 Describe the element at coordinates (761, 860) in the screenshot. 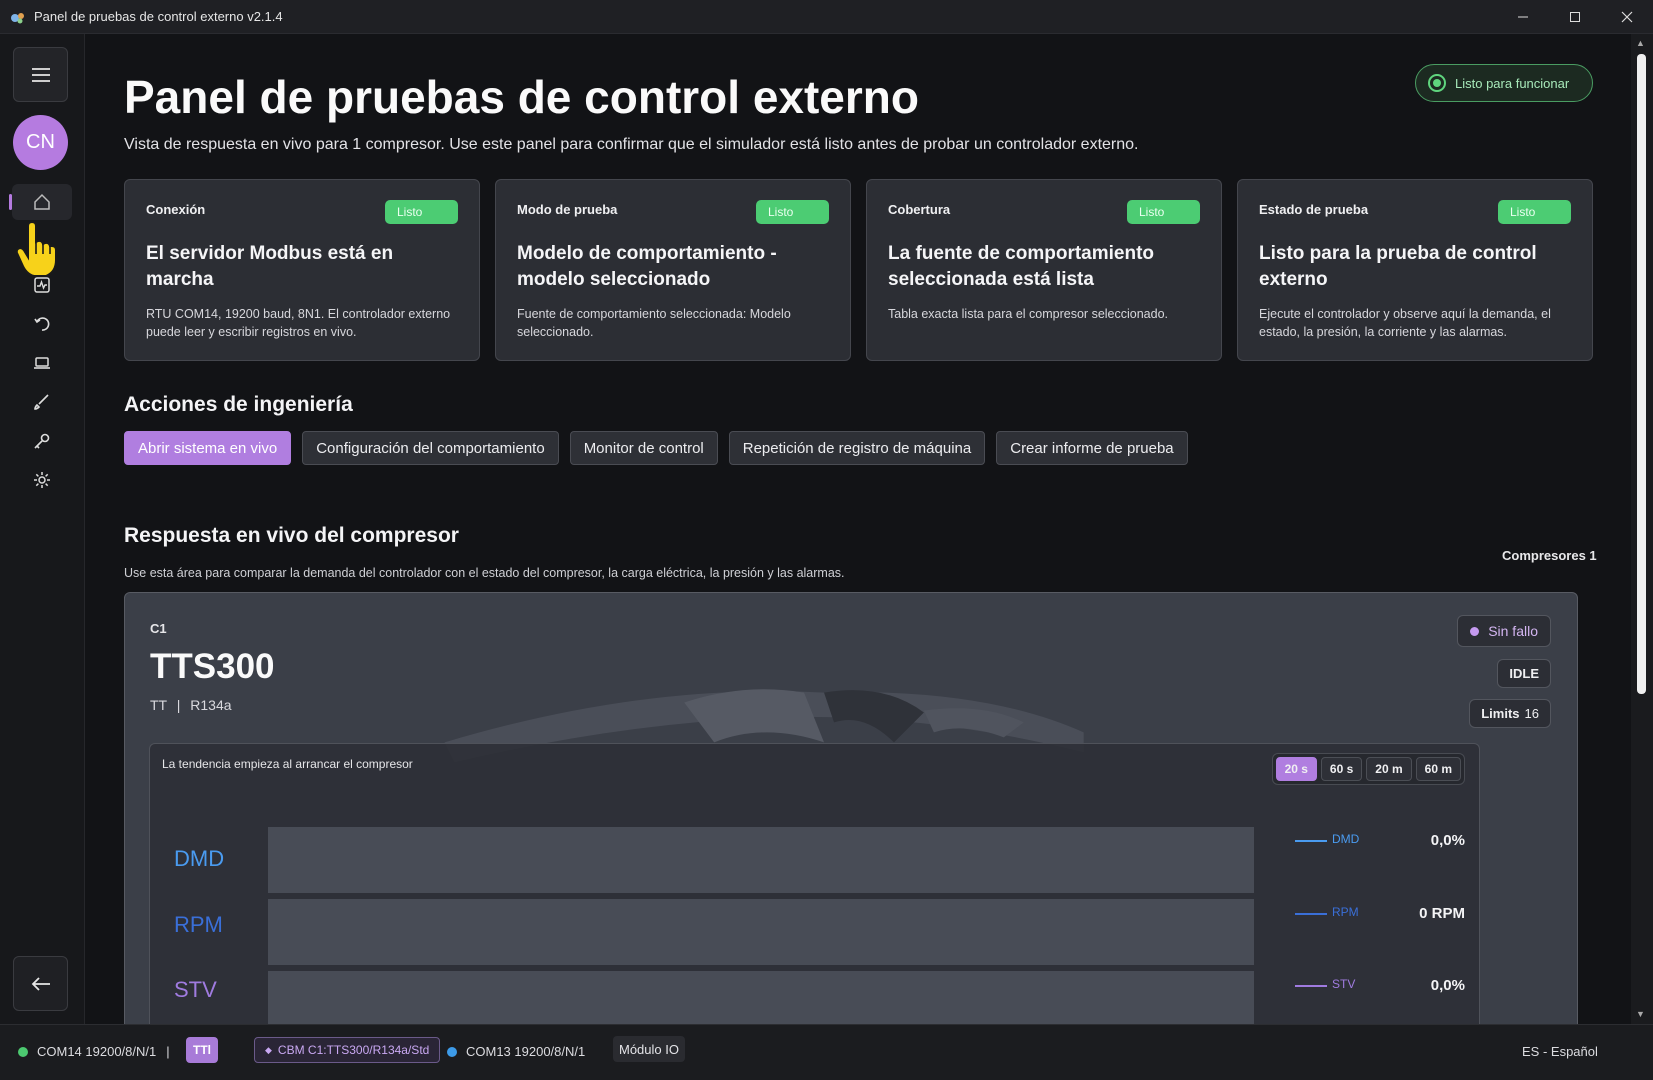

I see `dmd-trend-band` at that location.